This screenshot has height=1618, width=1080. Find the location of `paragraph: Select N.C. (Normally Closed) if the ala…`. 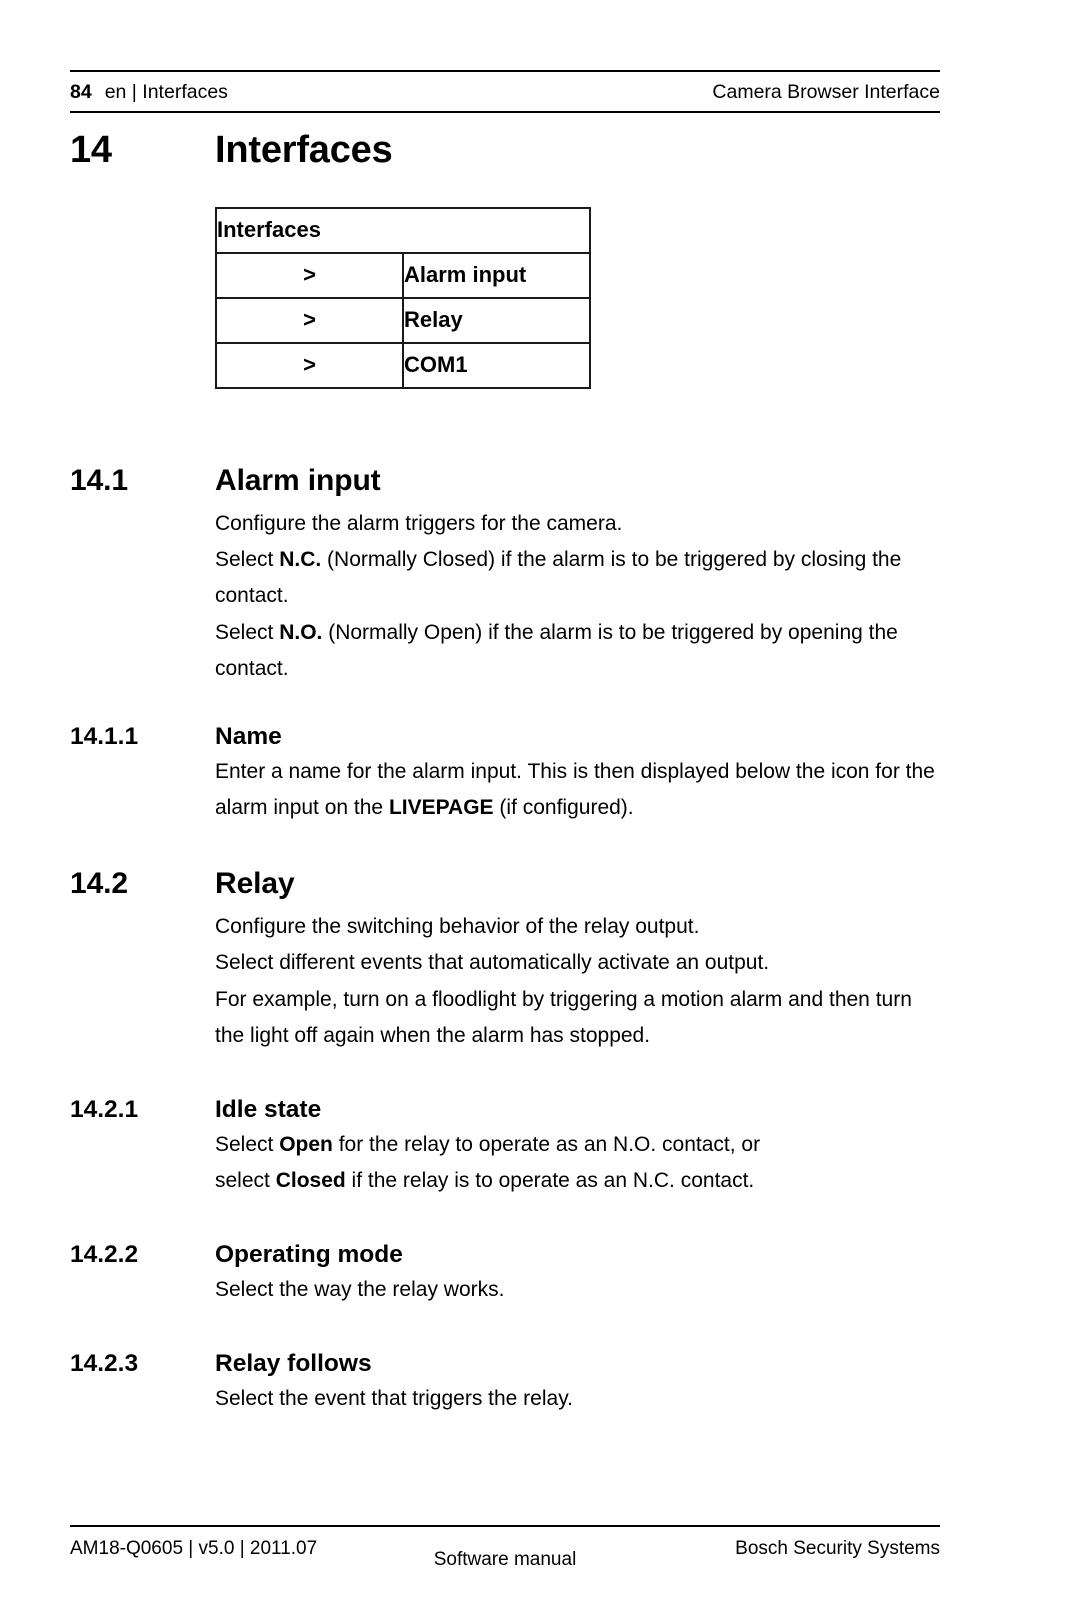

paragraph: Select N.C. (Normally Closed) if the ala… is located at coordinates (577, 578).